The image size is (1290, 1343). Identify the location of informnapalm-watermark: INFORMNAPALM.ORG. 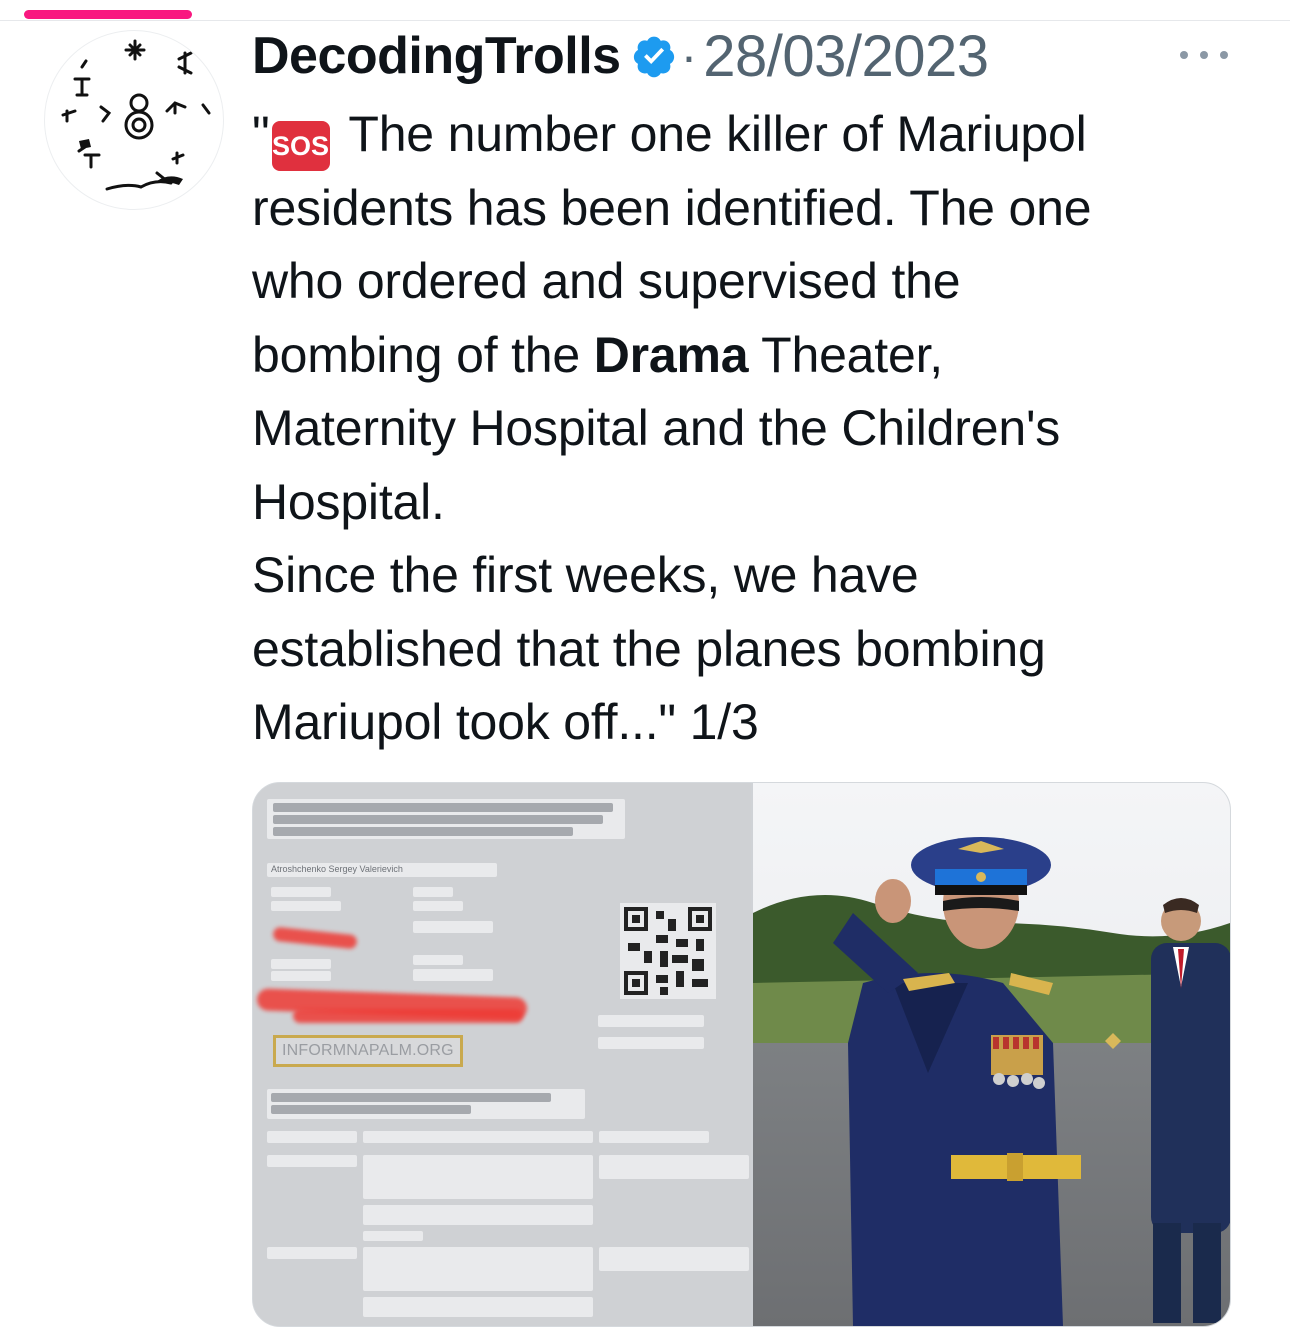
(368, 1051).